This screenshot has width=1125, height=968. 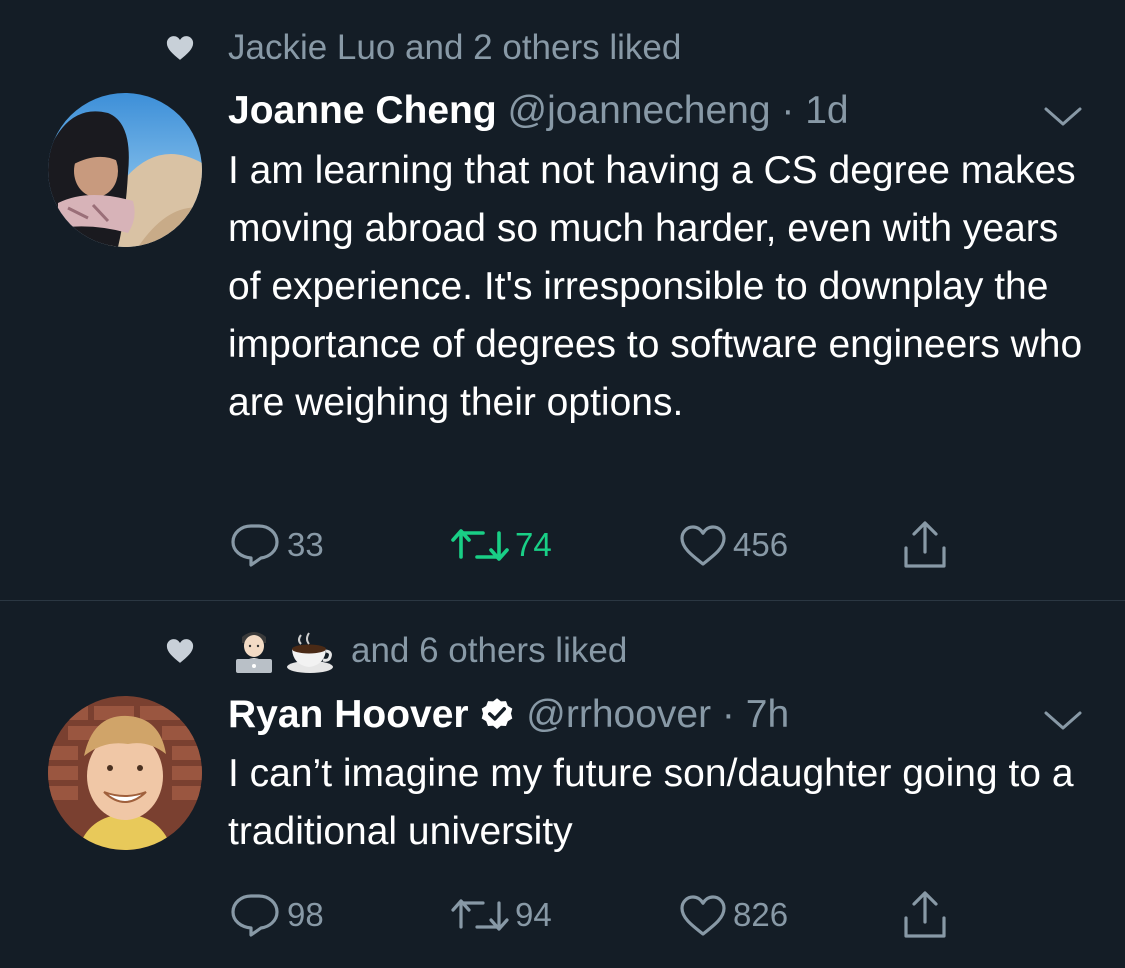 I want to click on technologist-emoji-icon, so click(x=254, y=651).